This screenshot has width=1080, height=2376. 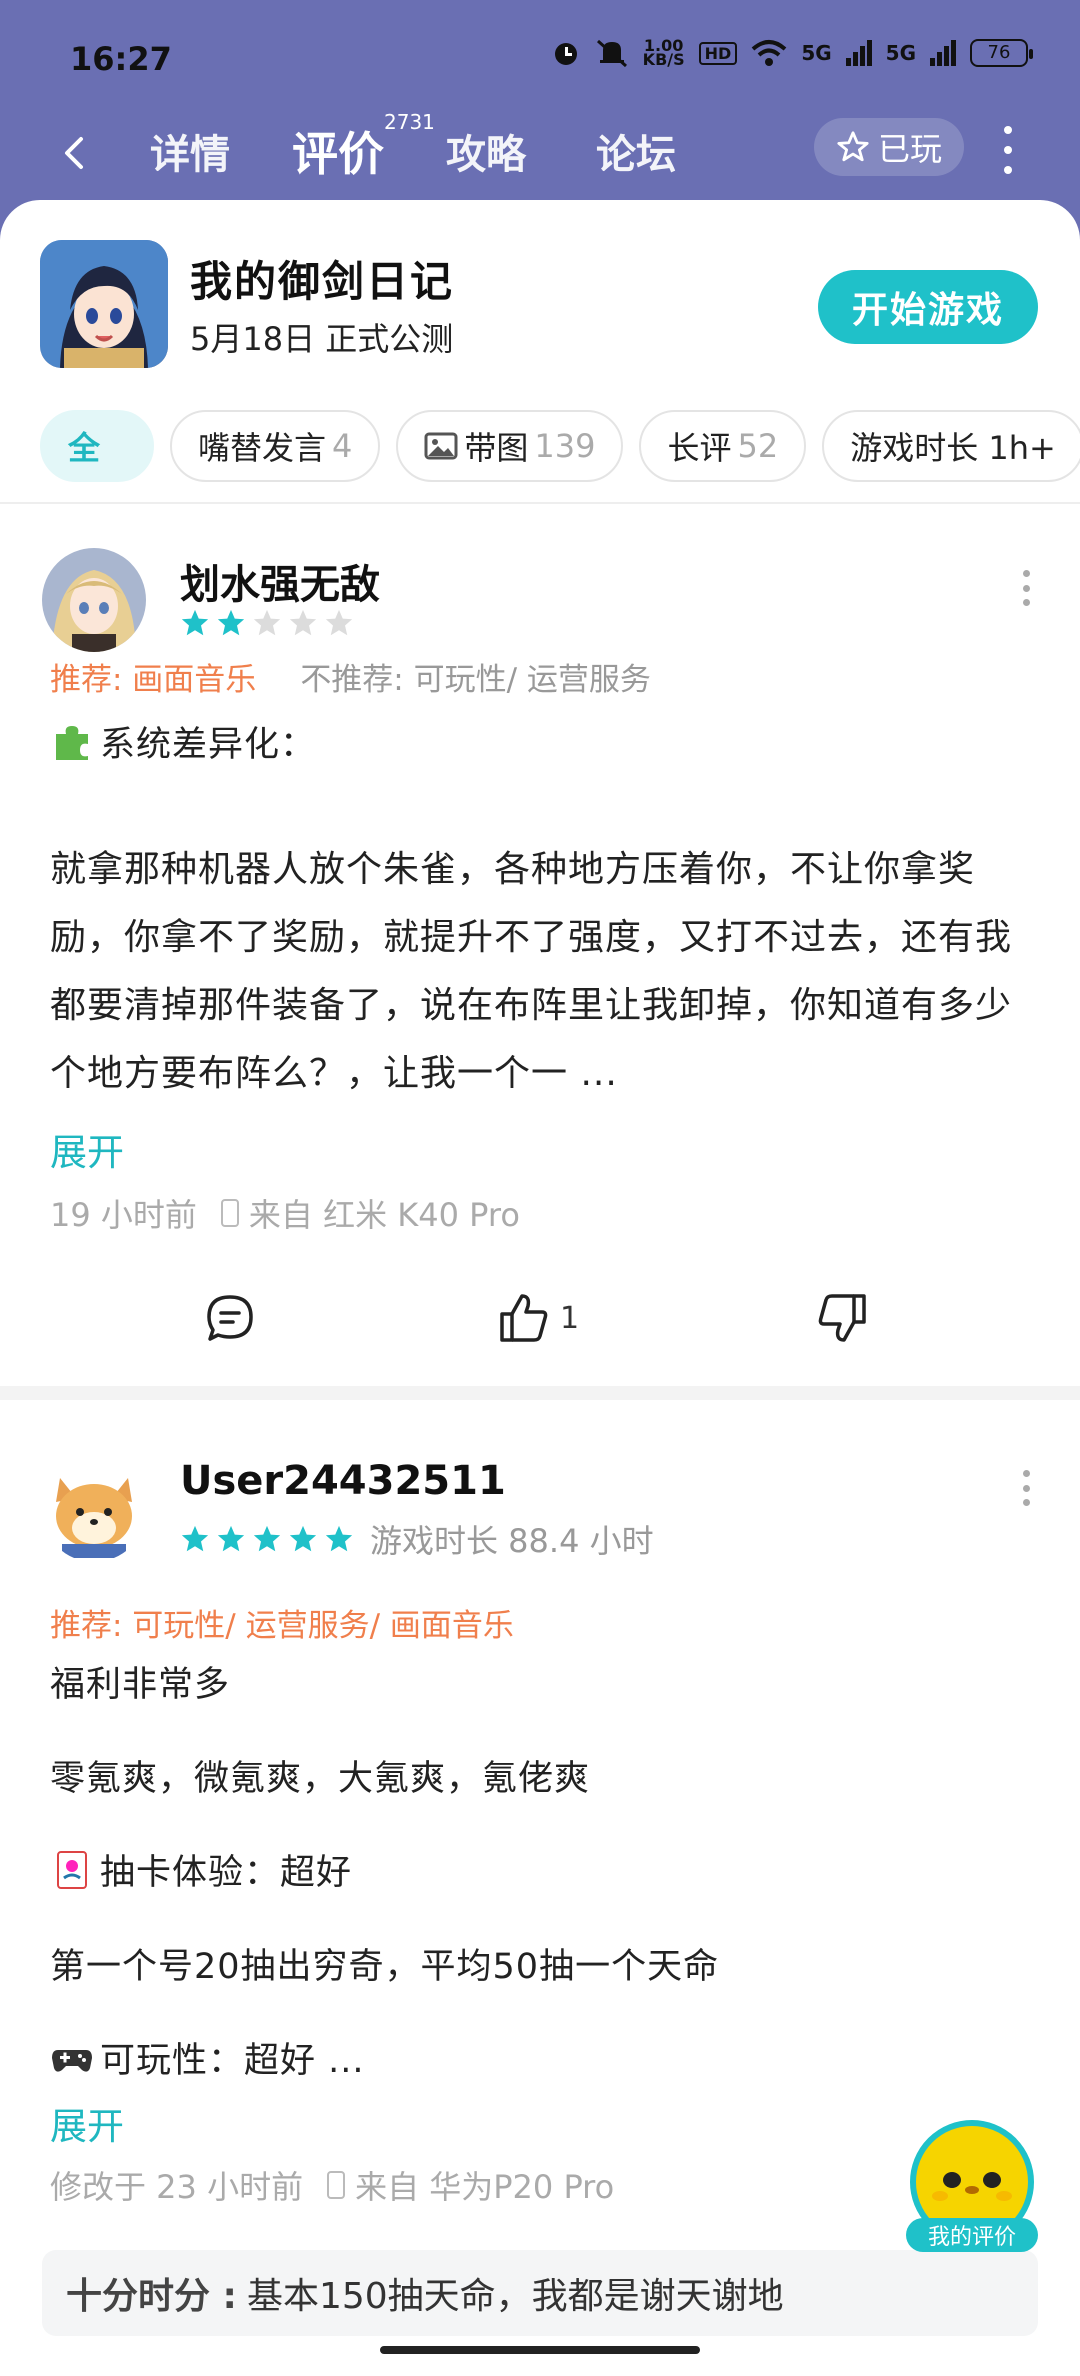 I want to click on filter-chip-long: 长评 52, so click(x=723, y=446).